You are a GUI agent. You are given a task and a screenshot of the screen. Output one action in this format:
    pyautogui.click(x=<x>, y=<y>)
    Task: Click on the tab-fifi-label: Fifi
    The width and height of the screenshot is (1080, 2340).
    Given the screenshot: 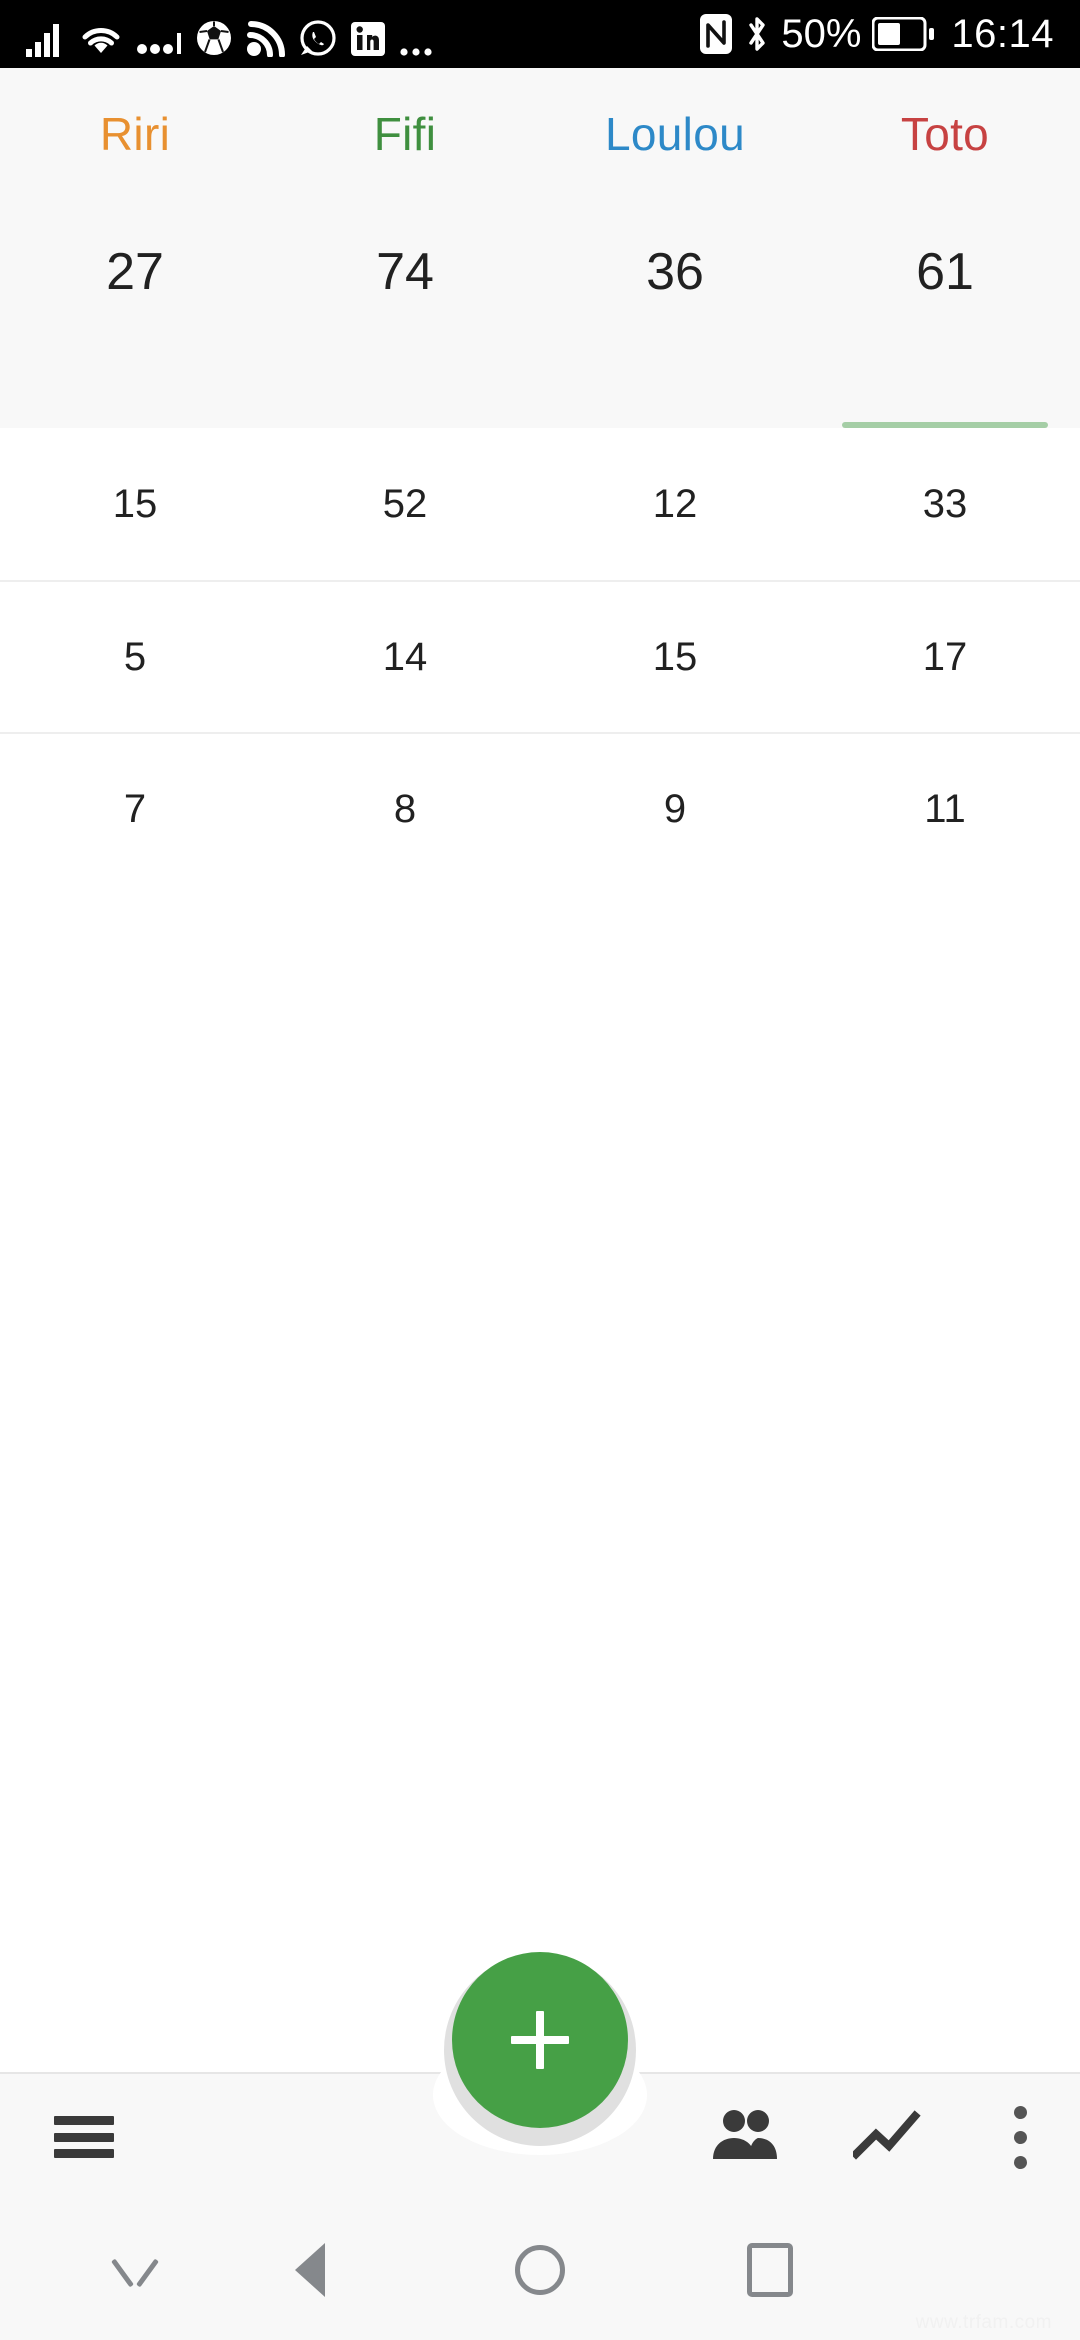 What is the action you would take?
    pyautogui.click(x=405, y=134)
    